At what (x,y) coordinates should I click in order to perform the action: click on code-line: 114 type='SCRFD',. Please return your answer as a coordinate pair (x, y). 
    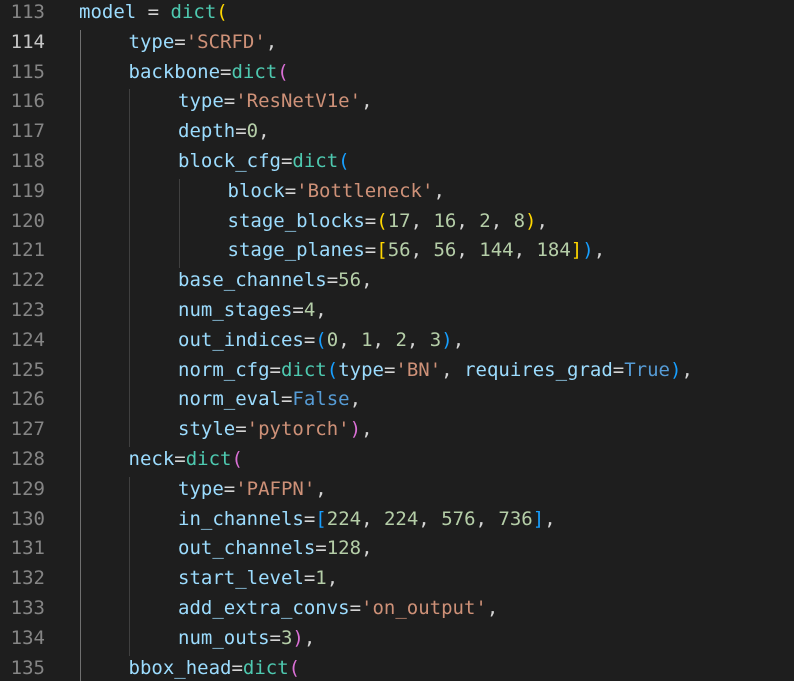
    Looking at the image, I should click on (397, 45).